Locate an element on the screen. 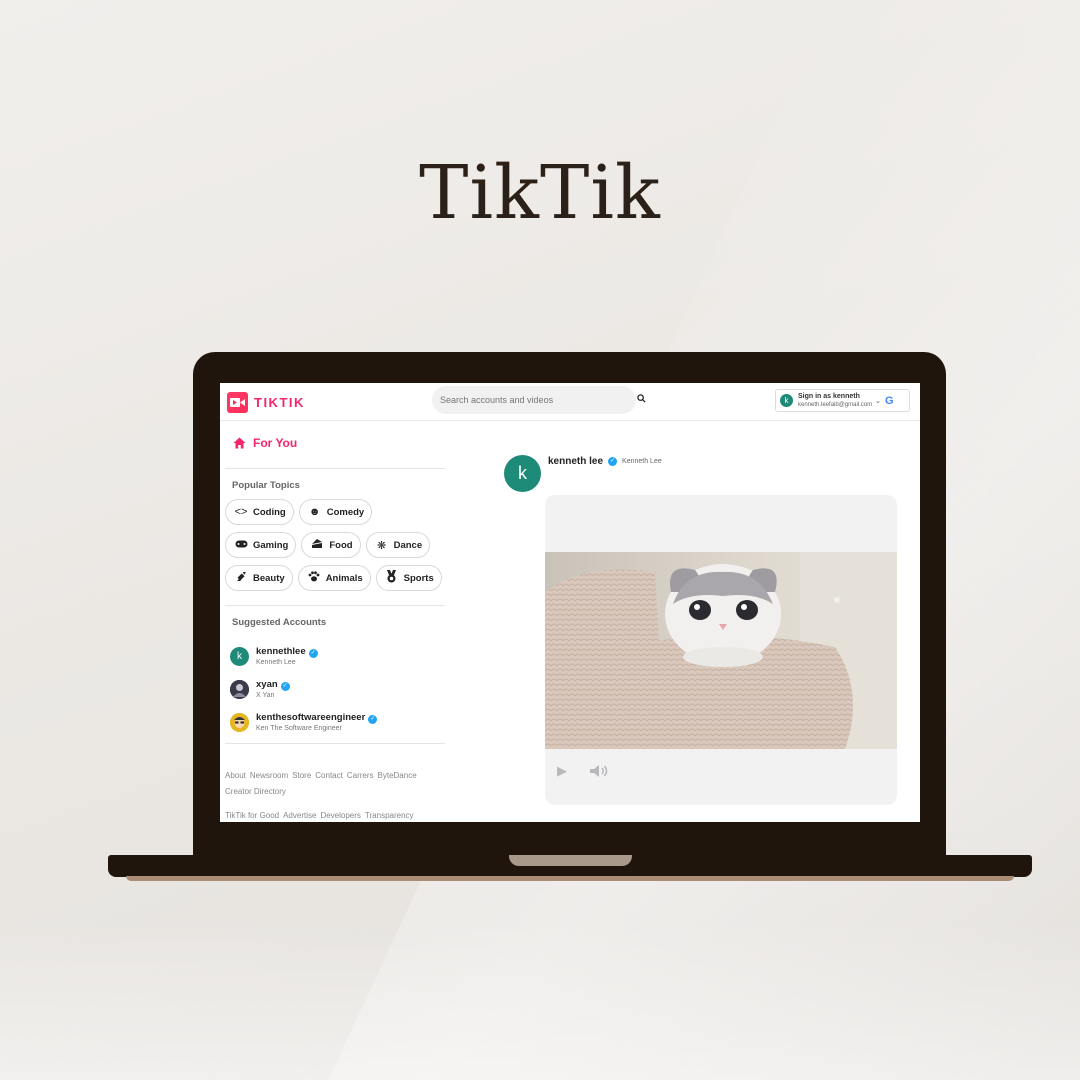 This screenshot has height=1080, width=1080. topic-label: Beauty is located at coordinates (269, 578).